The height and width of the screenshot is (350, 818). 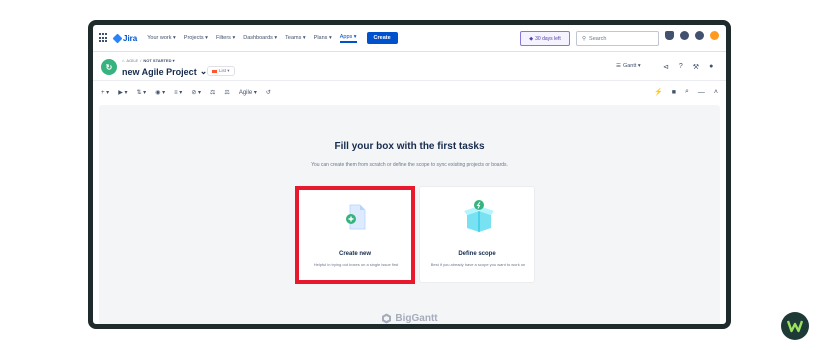 I want to click on view-pill-label: List ▾, so click(x=224, y=70).